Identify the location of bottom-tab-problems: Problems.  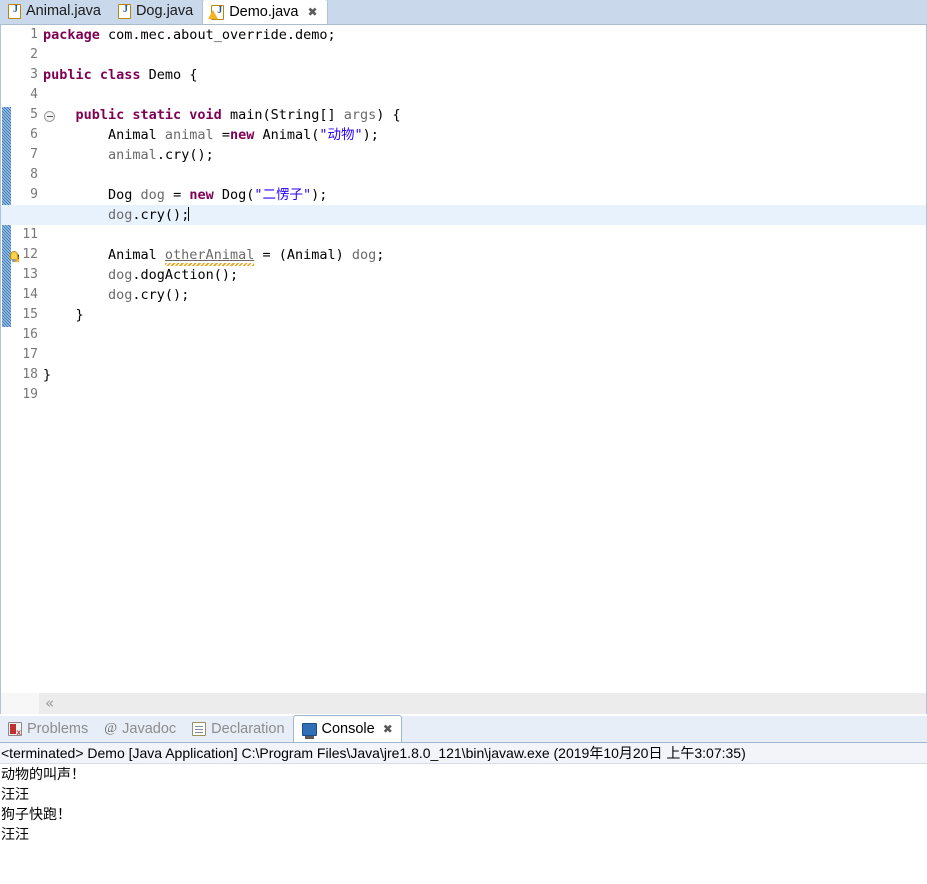
(48, 728).